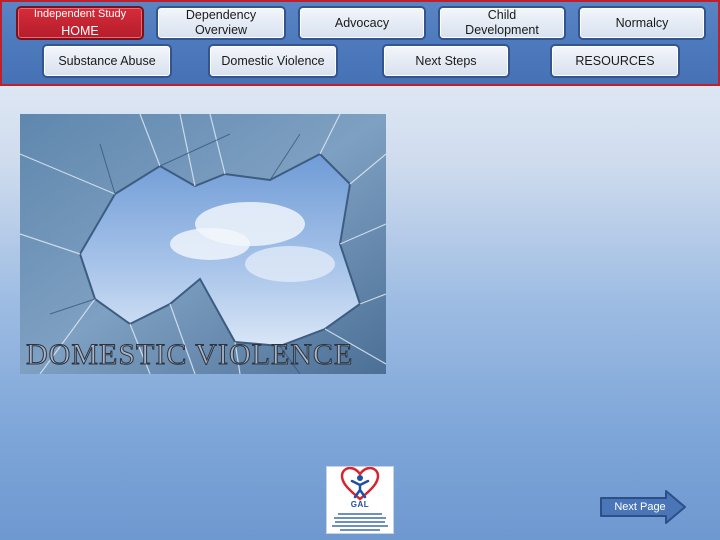 The width and height of the screenshot is (720, 540). What do you see at coordinates (80, 13) in the screenshot?
I see `home-button-subtitle: Independent Study` at bounding box center [80, 13].